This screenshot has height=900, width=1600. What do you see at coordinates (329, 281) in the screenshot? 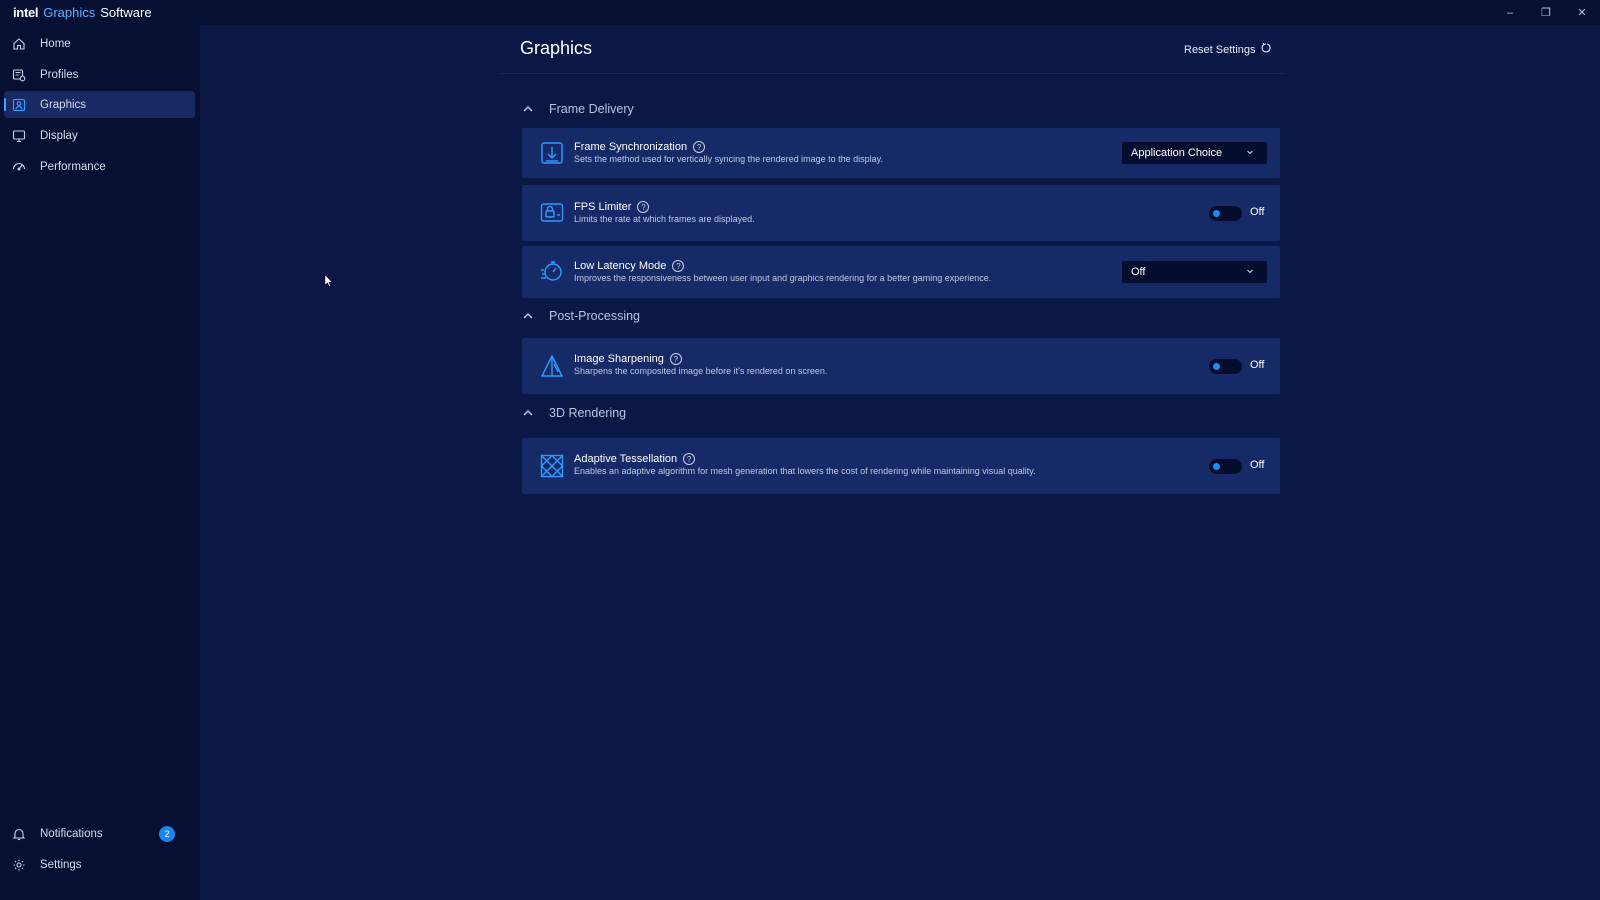
I see `mouse-cursor-icon` at bounding box center [329, 281].